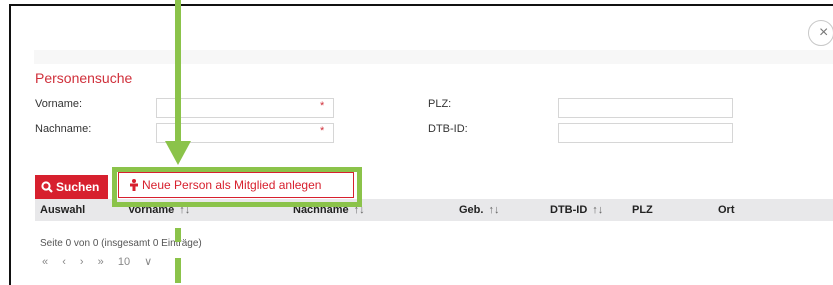 The width and height of the screenshot is (833, 285). What do you see at coordinates (64, 262) in the screenshot?
I see `prev-page-button: ‹` at bounding box center [64, 262].